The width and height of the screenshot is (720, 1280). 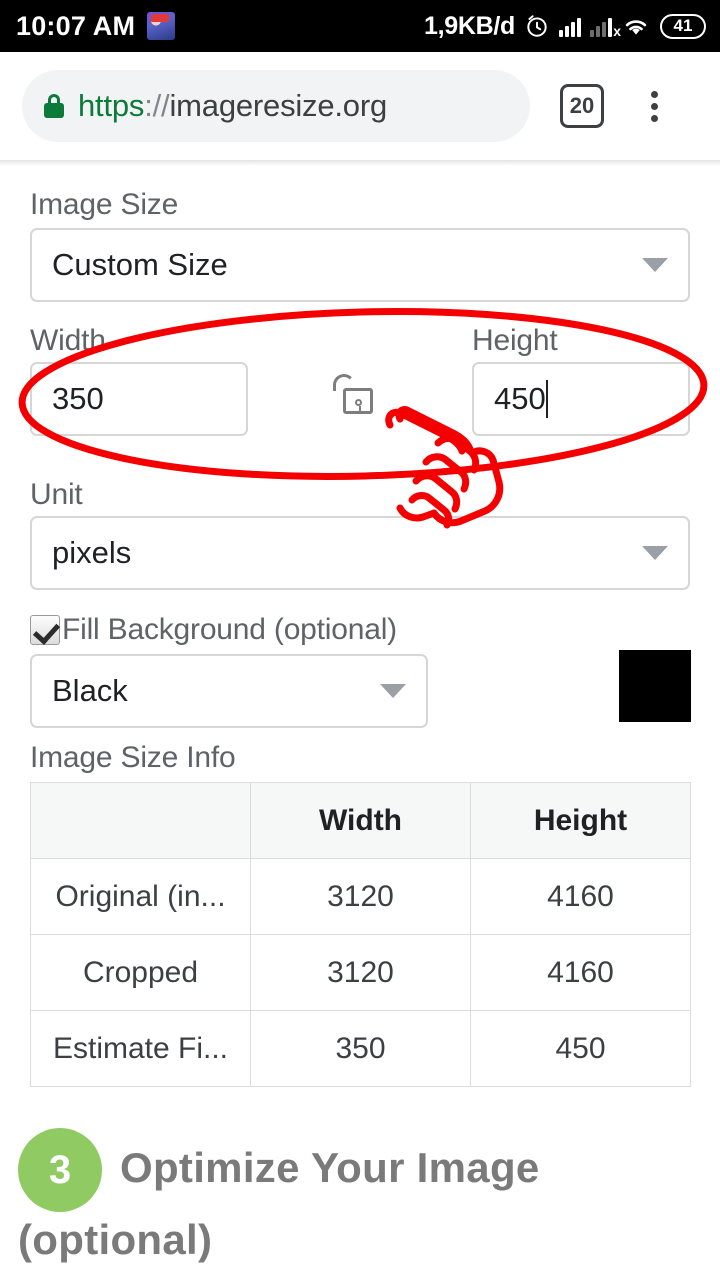 I want to click on fill-background-row: Fill Background (optional), so click(x=213, y=630).